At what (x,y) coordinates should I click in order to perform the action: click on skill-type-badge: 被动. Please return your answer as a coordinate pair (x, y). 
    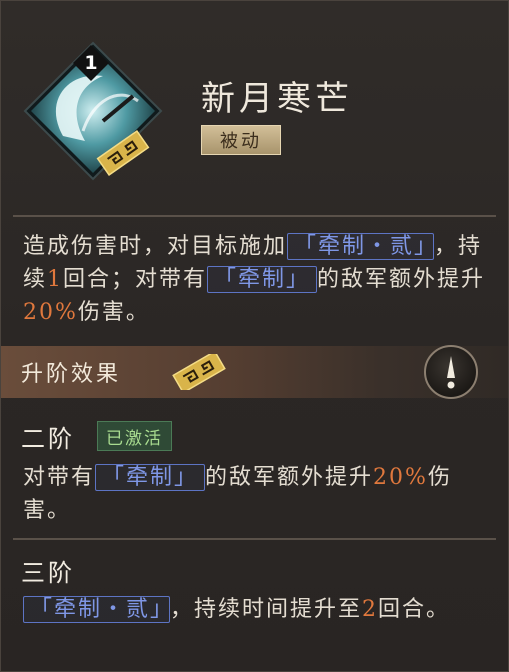
    Looking at the image, I should click on (241, 140).